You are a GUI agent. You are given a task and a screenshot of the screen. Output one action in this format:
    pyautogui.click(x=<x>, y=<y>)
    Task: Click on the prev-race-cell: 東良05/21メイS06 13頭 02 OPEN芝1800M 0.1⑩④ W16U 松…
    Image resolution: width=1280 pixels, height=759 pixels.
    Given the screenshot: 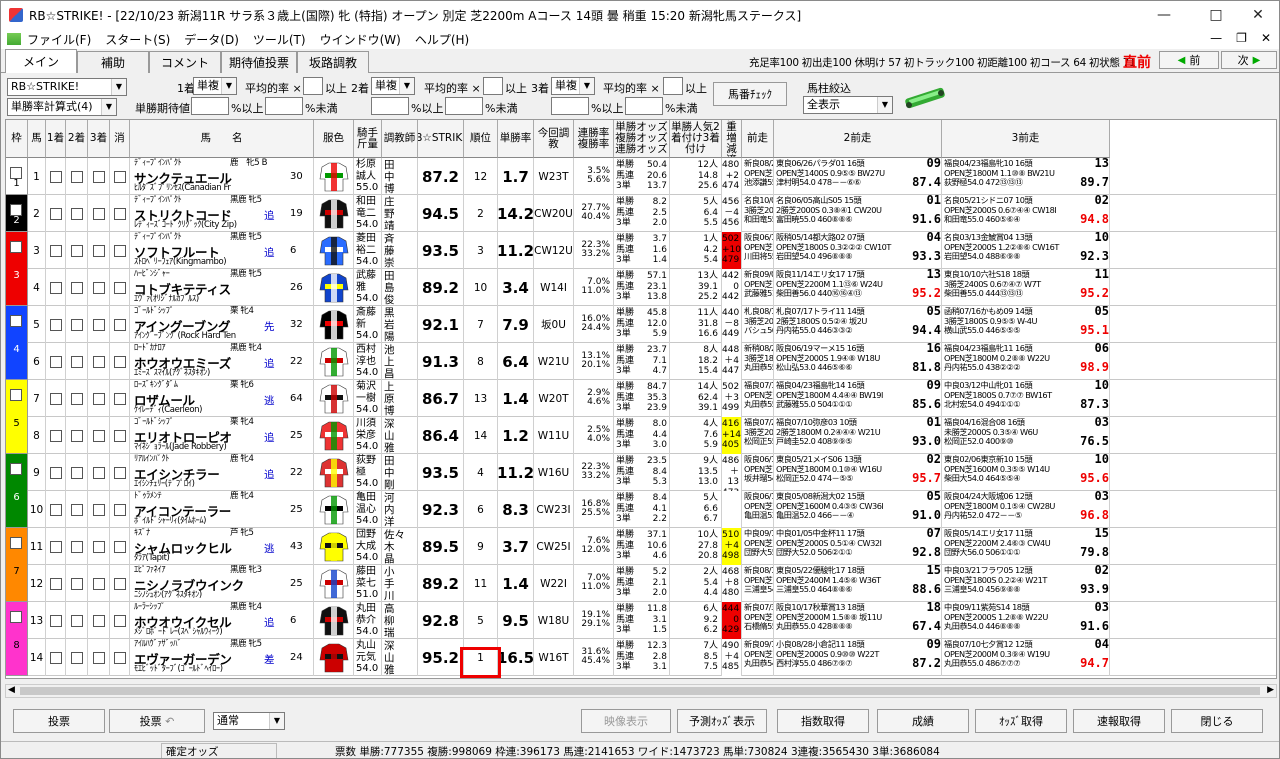 What is the action you would take?
    pyautogui.click(x=858, y=472)
    